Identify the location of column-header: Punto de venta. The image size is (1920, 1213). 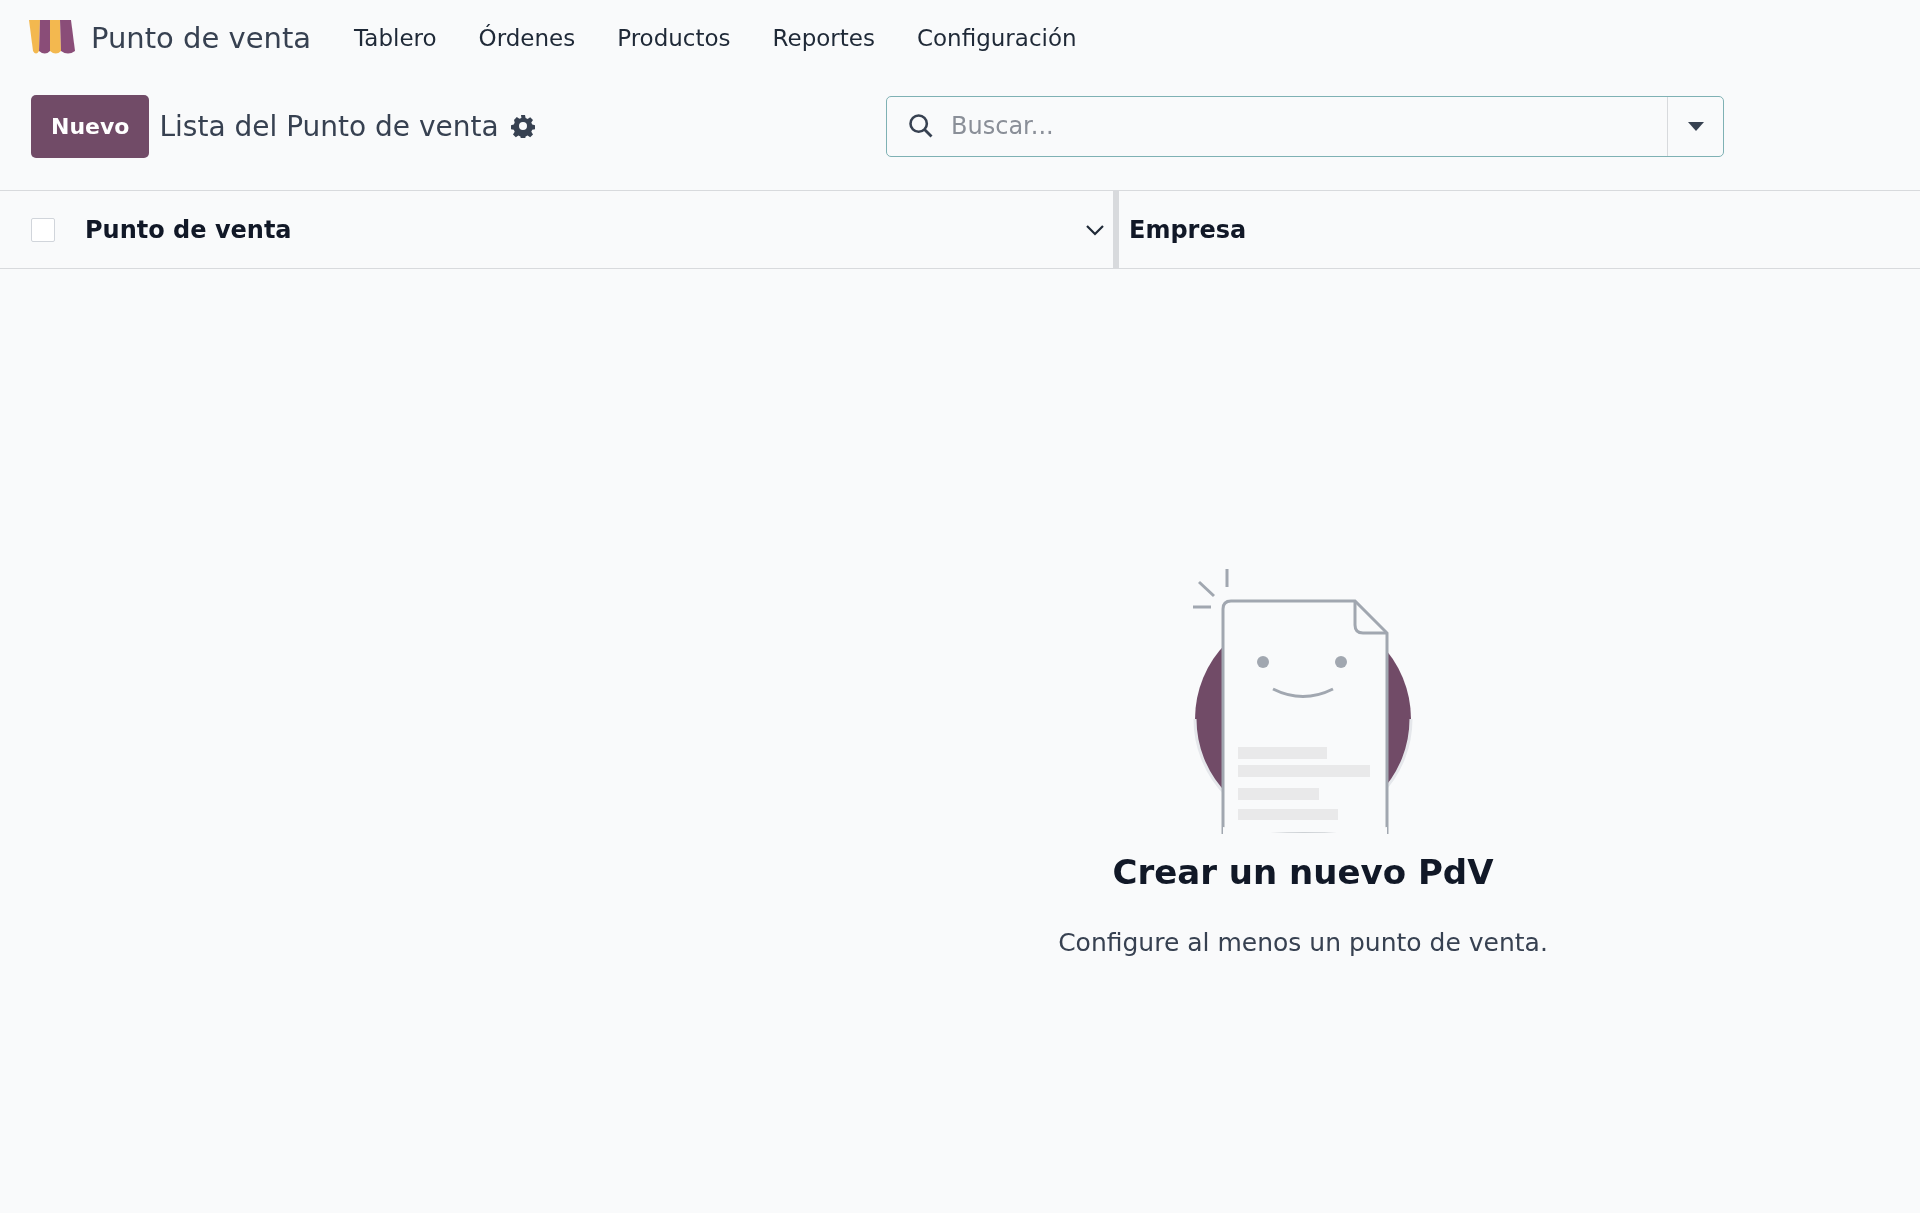
(188, 229).